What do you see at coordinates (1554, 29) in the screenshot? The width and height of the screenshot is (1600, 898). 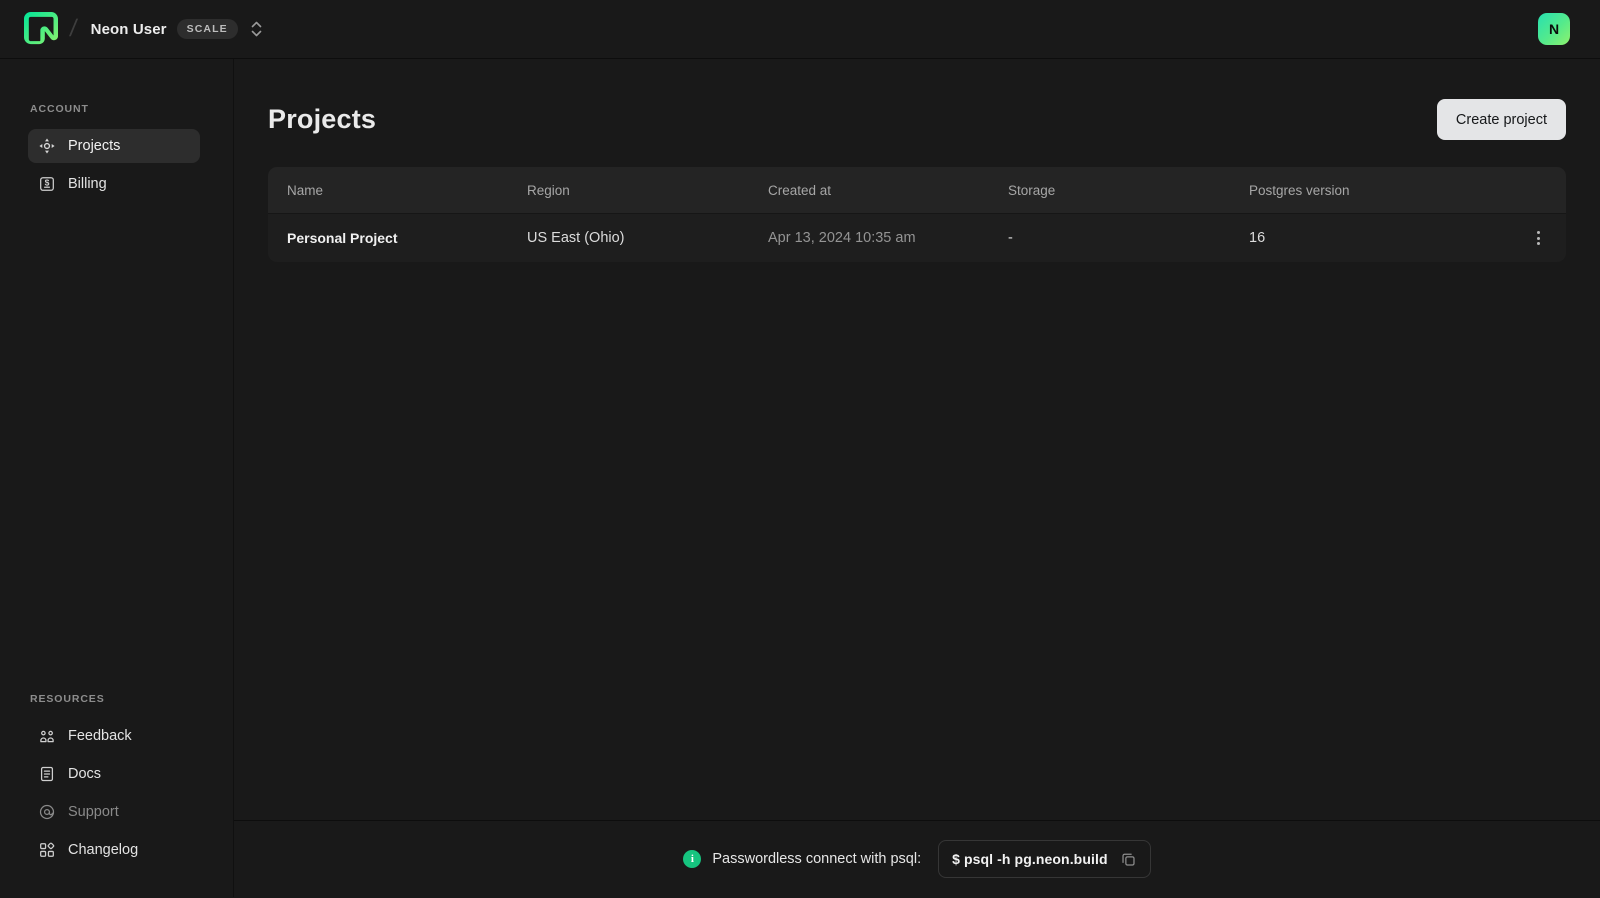 I see `avatar: N` at bounding box center [1554, 29].